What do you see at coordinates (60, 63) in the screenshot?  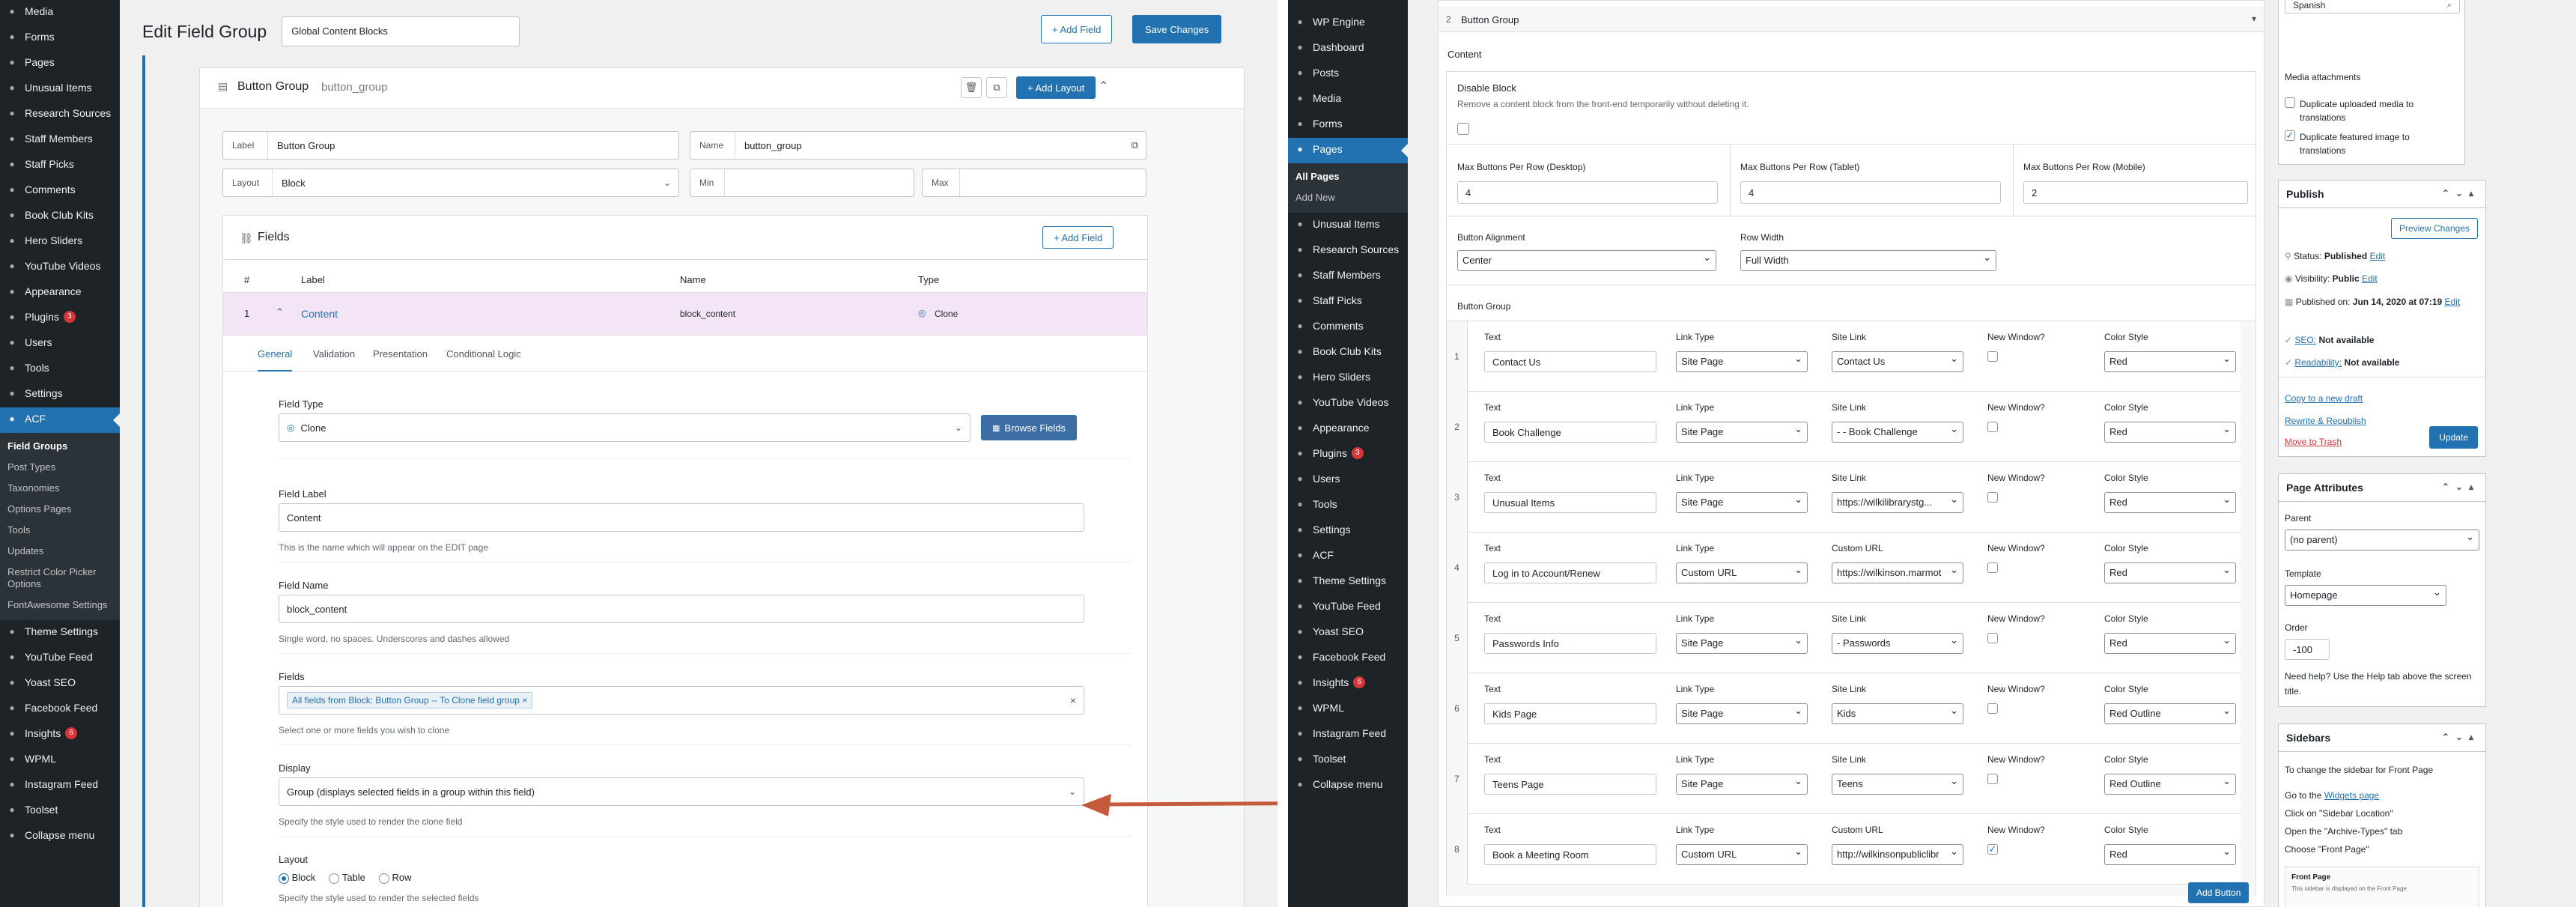 I see `sidebar-item-pages: ● Pages` at bounding box center [60, 63].